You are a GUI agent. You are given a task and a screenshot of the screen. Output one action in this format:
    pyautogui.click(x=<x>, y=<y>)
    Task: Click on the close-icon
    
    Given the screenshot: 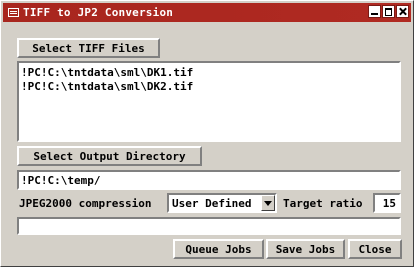 What is the action you would take?
    pyautogui.click(x=402, y=11)
    